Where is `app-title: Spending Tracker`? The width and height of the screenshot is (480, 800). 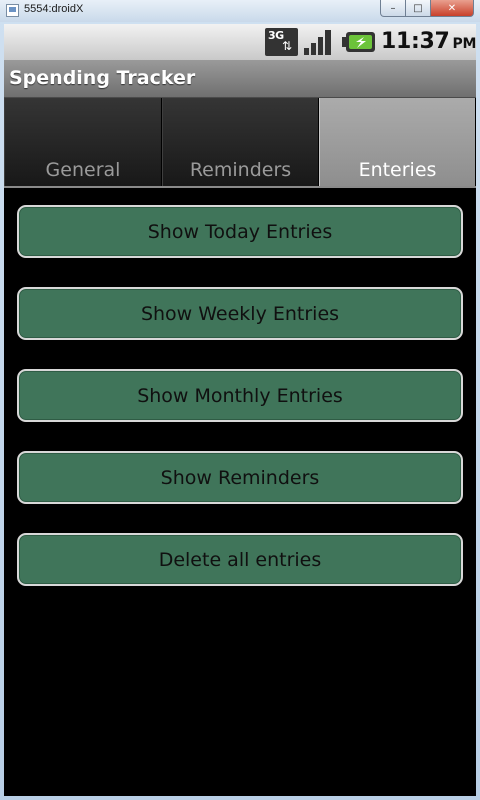 app-title: Spending Tracker is located at coordinates (102, 78).